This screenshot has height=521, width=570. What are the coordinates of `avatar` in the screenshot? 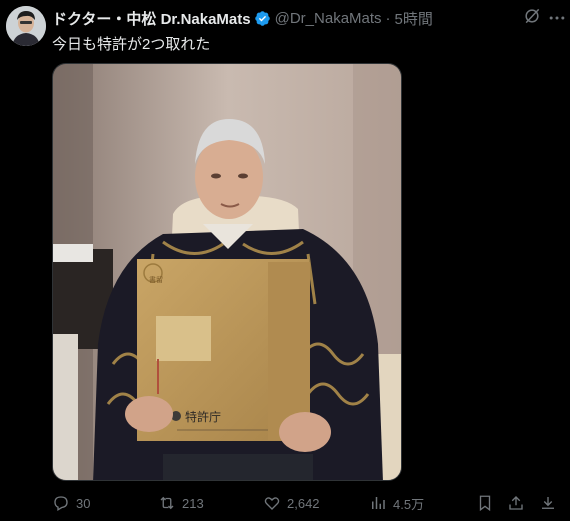 It's located at (26, 26).